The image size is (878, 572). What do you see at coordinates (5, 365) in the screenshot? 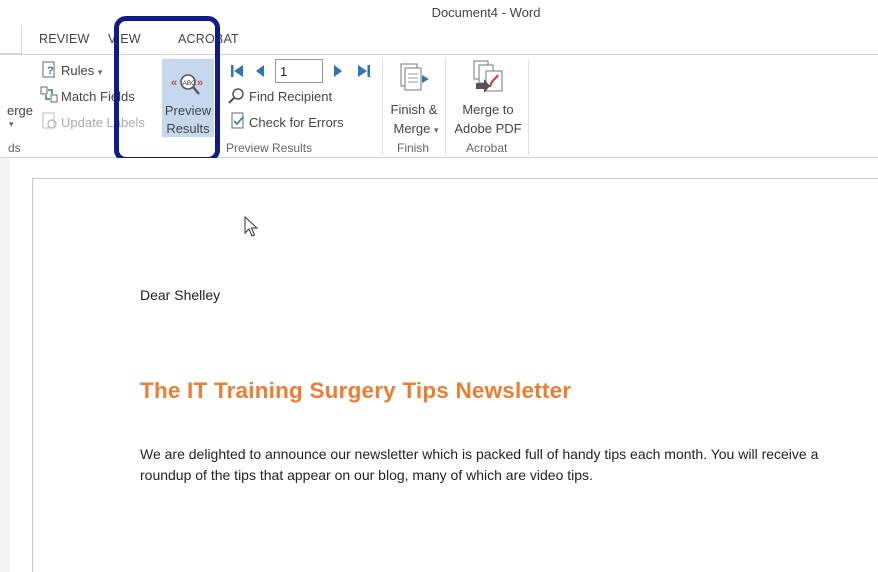
I see `document-left-margin` at bounding box center [5, 365].